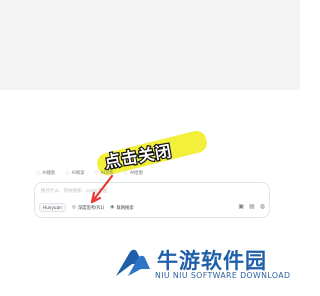 This screenshot has width=320, height=296. I want to click on brand-logo-icon, so click(133, 262).